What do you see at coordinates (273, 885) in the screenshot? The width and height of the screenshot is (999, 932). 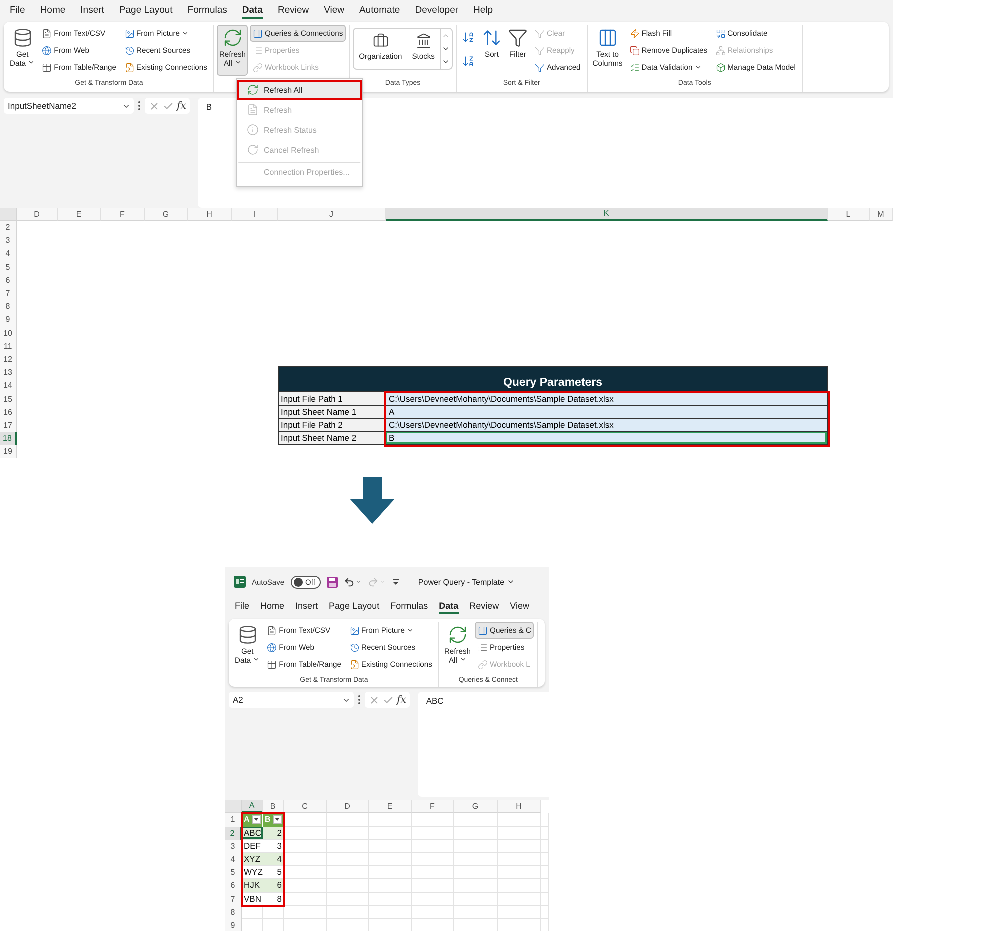 I see `table-cell: 6` at bounding box center [273, 885].